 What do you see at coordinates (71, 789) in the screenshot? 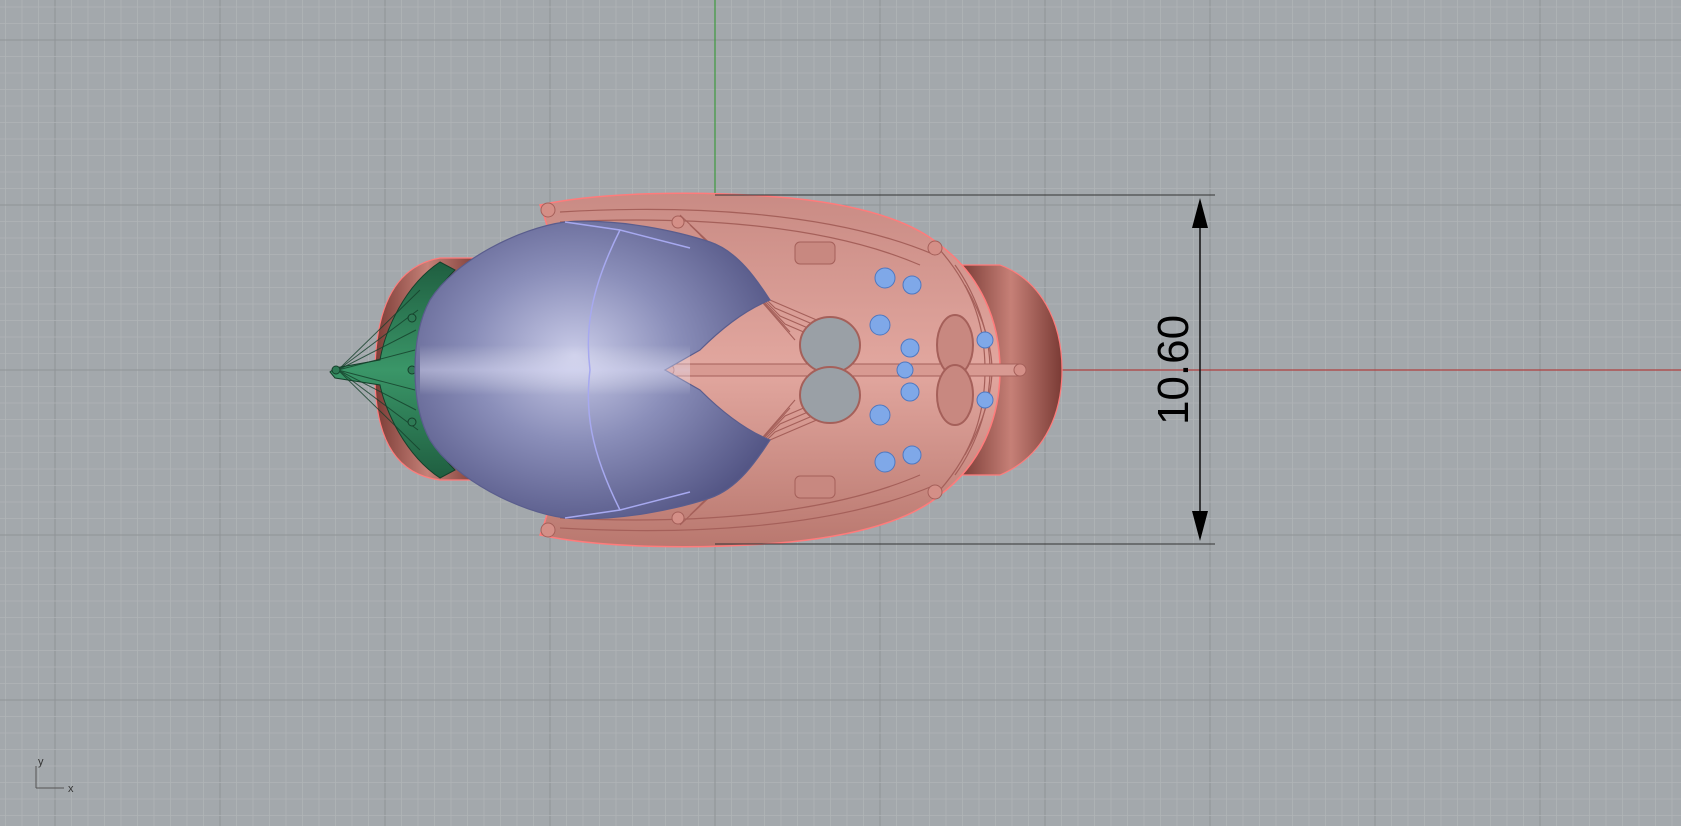
I see `axis-widget-x-label: x` at bounding box center [71, 789].